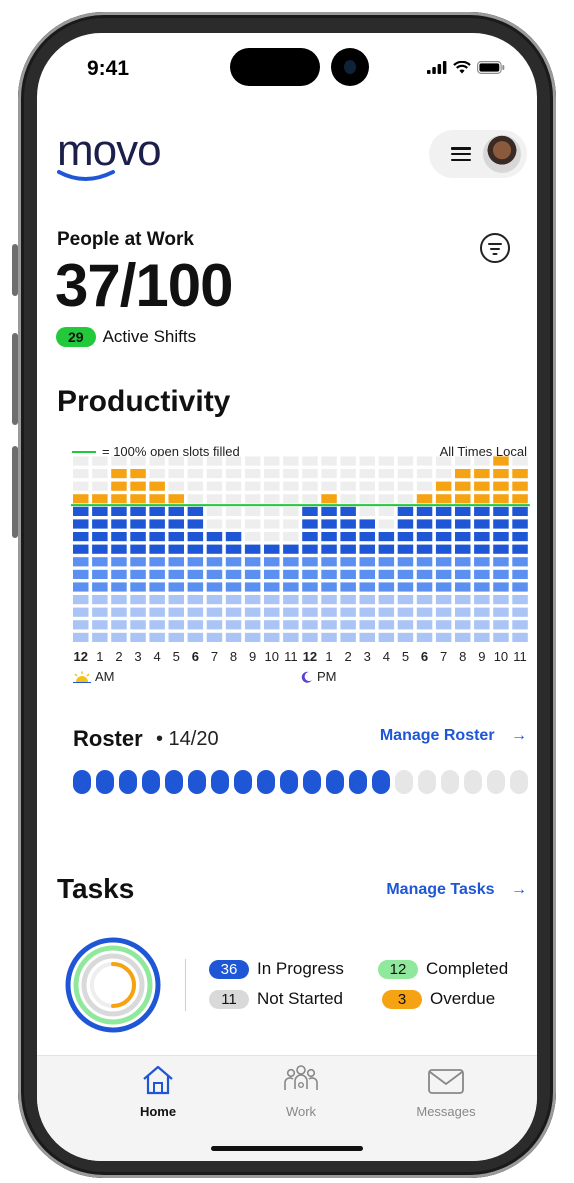 The image size is (574, 1183). I want to click on manage-tasks-label: Manage Tasks, so click(440, 889).